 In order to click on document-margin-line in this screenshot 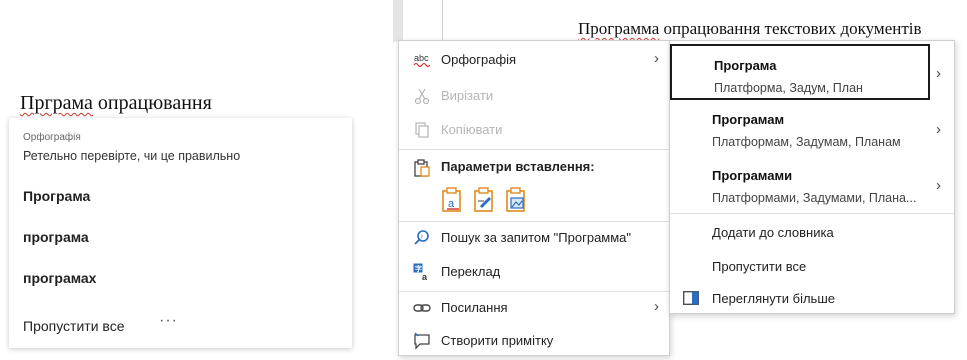, I will do `click(442, 21)`.